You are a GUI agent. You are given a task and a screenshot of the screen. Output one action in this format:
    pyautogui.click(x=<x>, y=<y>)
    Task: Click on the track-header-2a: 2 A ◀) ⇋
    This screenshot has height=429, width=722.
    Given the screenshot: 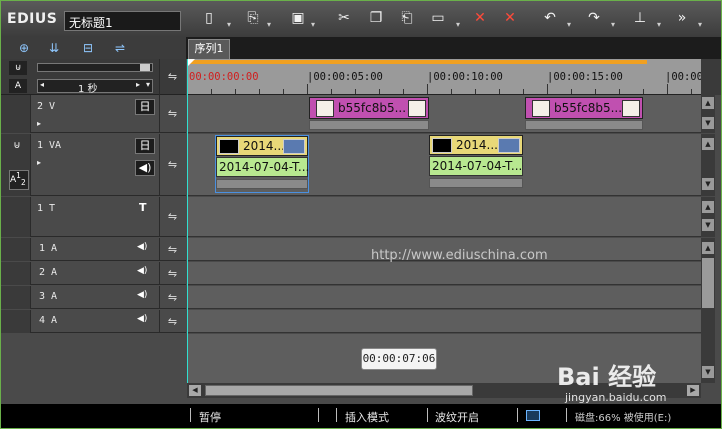 What is the action you would take?
    pyautogui.click(x=93, y=273)
    